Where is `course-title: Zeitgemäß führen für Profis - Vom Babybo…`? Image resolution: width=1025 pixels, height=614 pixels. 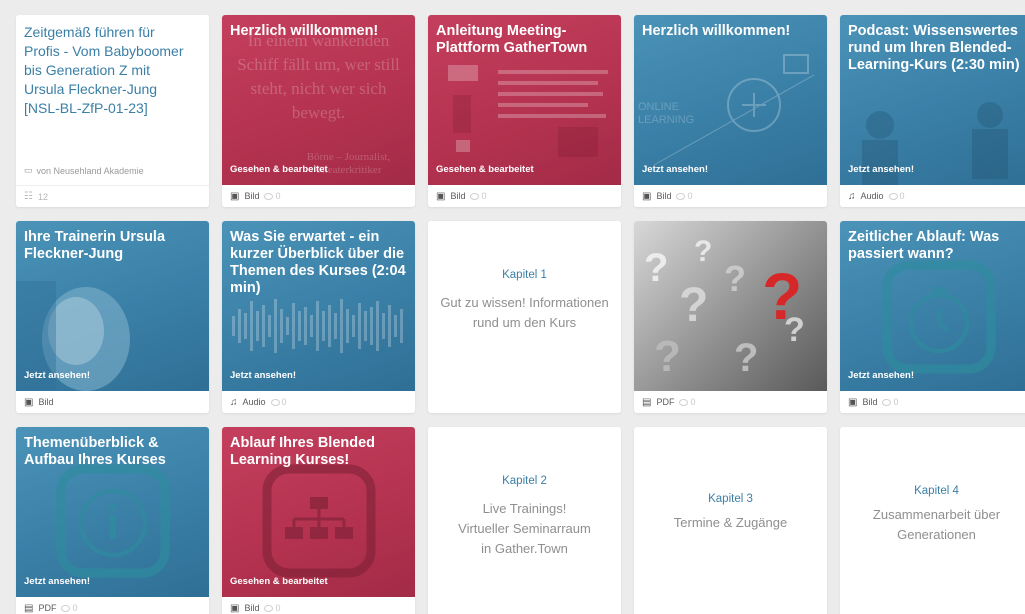 course-title: Zeitgemäß führen für Profis - Vom Babybo… is located at coordinates (106, 70).